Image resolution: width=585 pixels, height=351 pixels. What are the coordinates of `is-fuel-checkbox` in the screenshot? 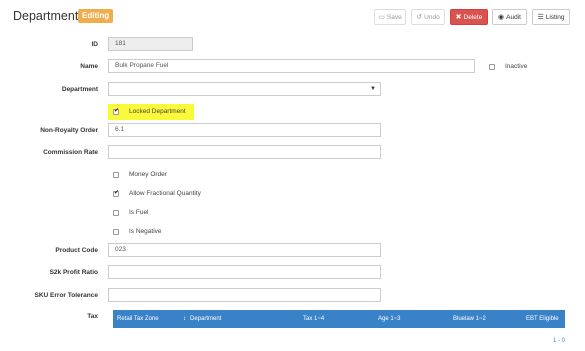 It's located at (116, 213).